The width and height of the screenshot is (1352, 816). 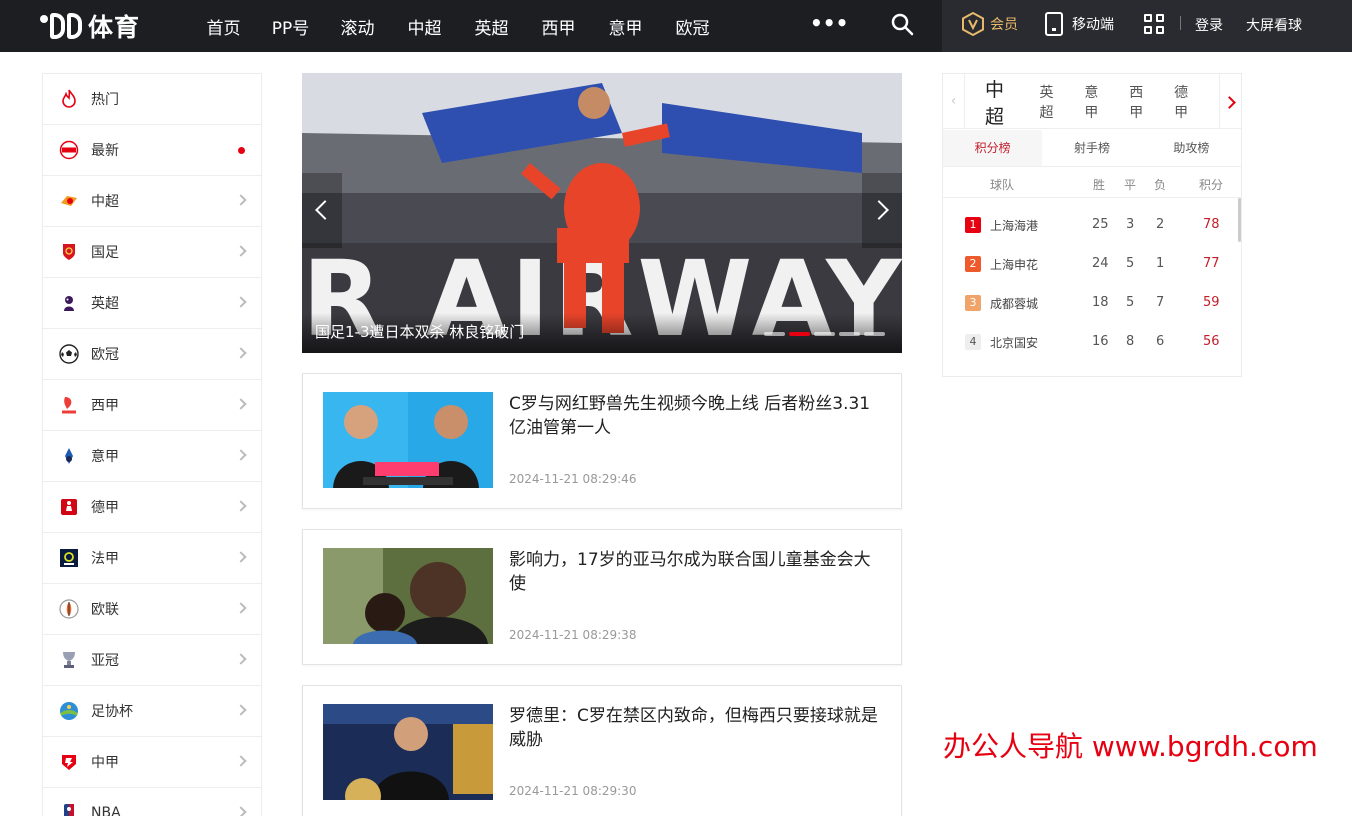 What do you see at coordinates (1130, 224) in the screenshot?
I see `draws: 3` at bounding box center [1130, 224].